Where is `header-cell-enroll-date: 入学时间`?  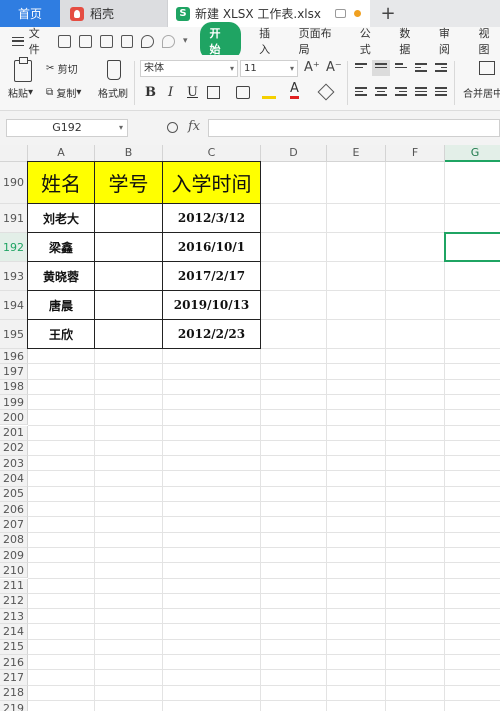
header-cell-enroll-date: 入学时间 is located at coordinates (211, 182).